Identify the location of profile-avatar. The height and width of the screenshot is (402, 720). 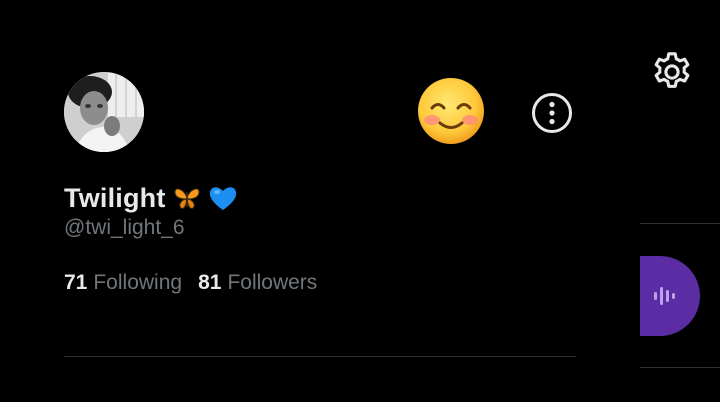
(104, 112).